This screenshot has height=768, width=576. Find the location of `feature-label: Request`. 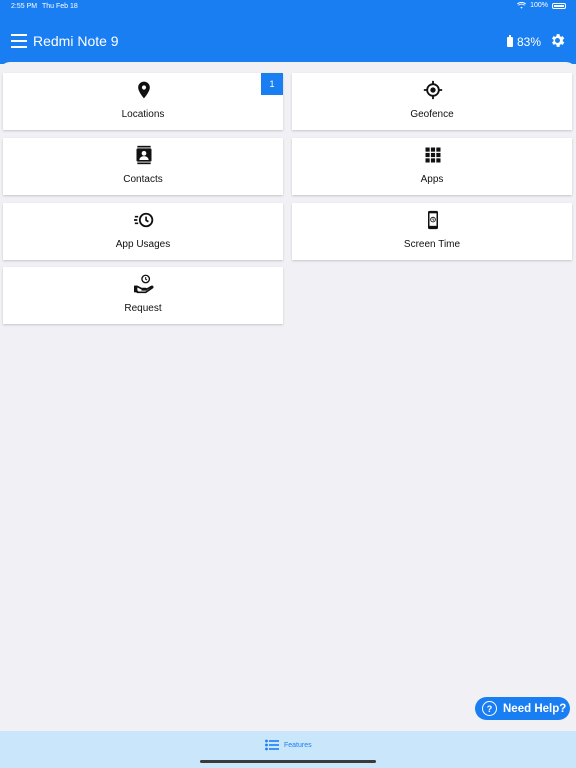

feature-label: Request is located at coordinates (143, 308).